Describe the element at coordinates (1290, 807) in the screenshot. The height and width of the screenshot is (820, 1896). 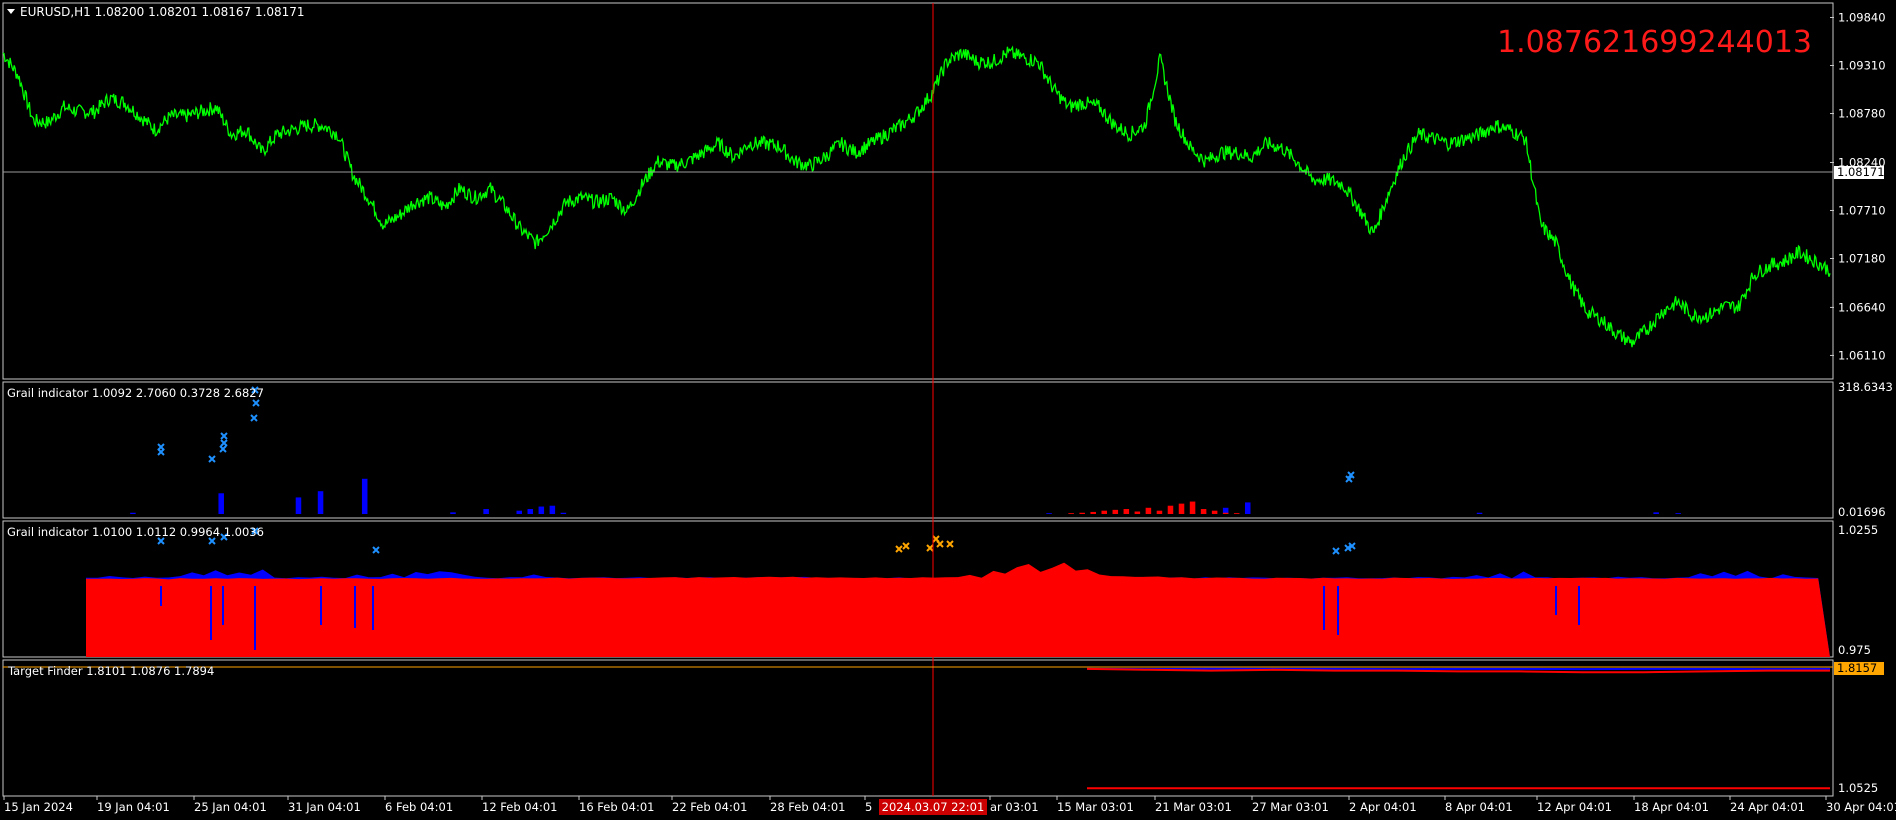
I see `x-tick-label: 27 Mar 03:01` at that location.